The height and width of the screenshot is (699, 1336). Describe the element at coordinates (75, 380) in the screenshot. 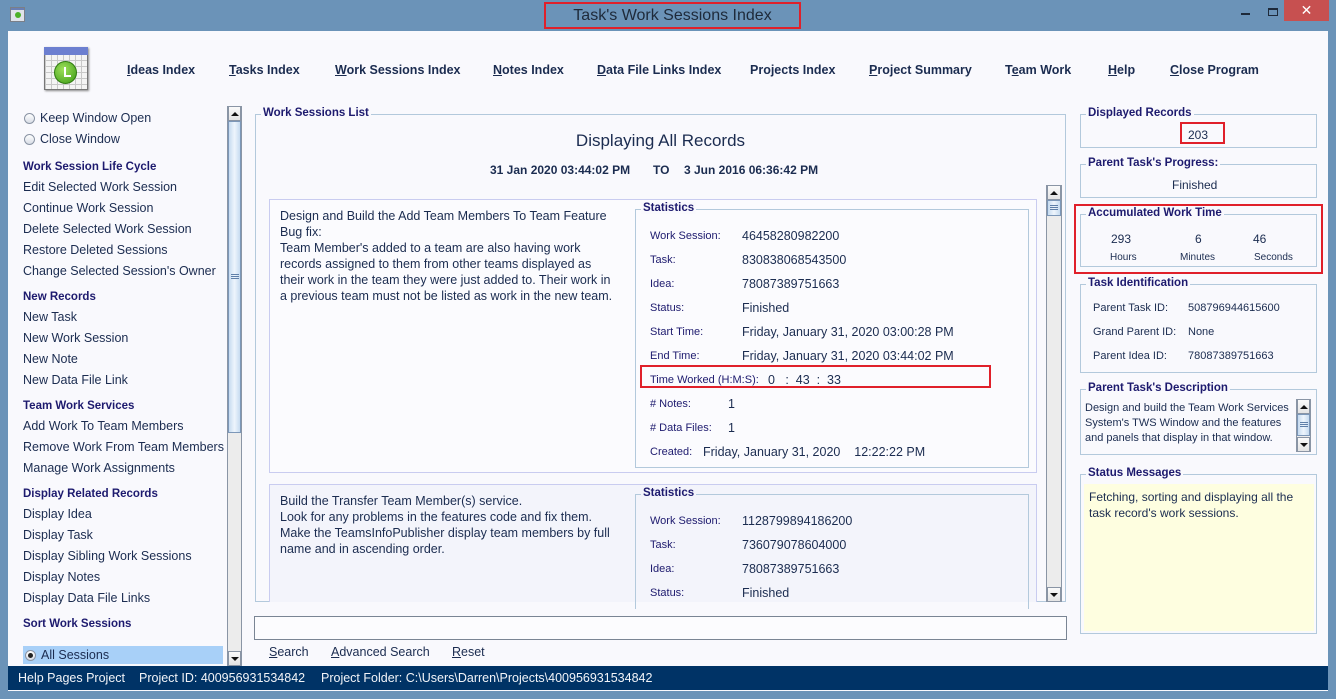

I see `action-new-data-file-link: New Data File Link` at that location.